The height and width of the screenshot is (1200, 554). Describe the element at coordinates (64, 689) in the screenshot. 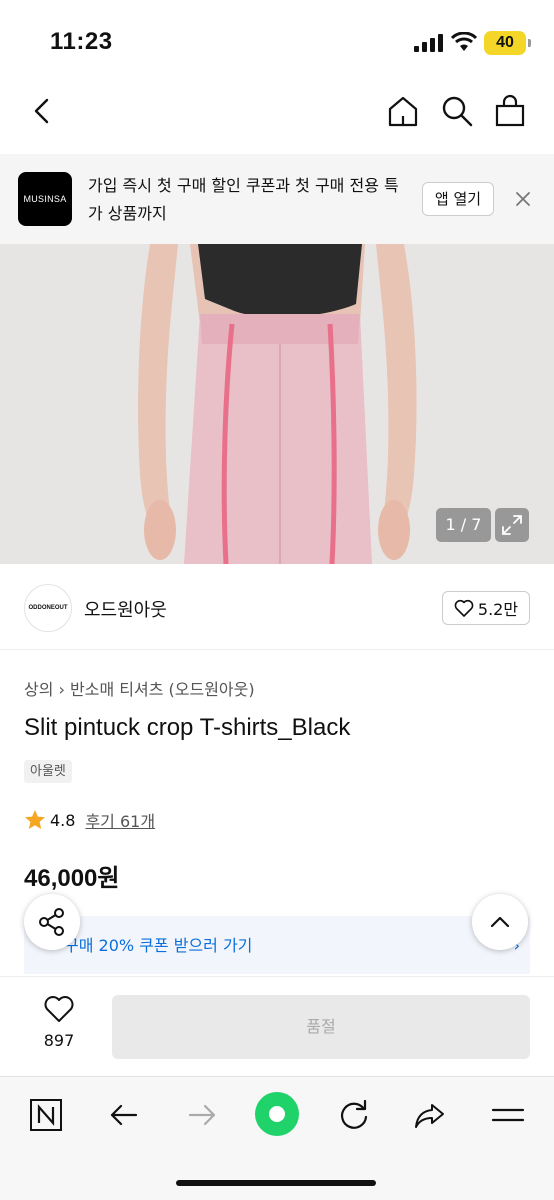

I see `chevron-right-icon: ›` at that location.